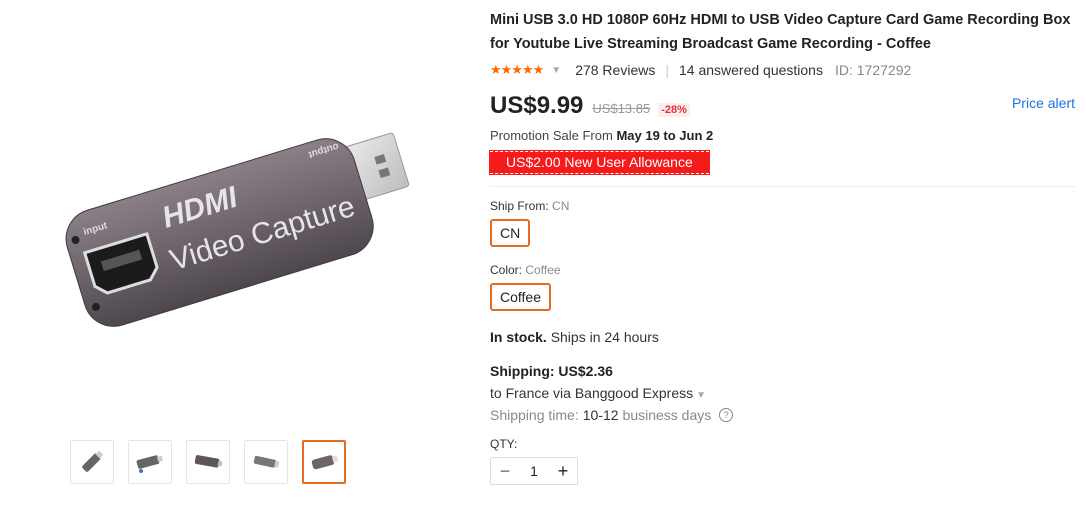 Image resolution: width=1086 pixels, height=532 pixels. I want to click on questions-link: 14 answered questions, so click(751, 70).